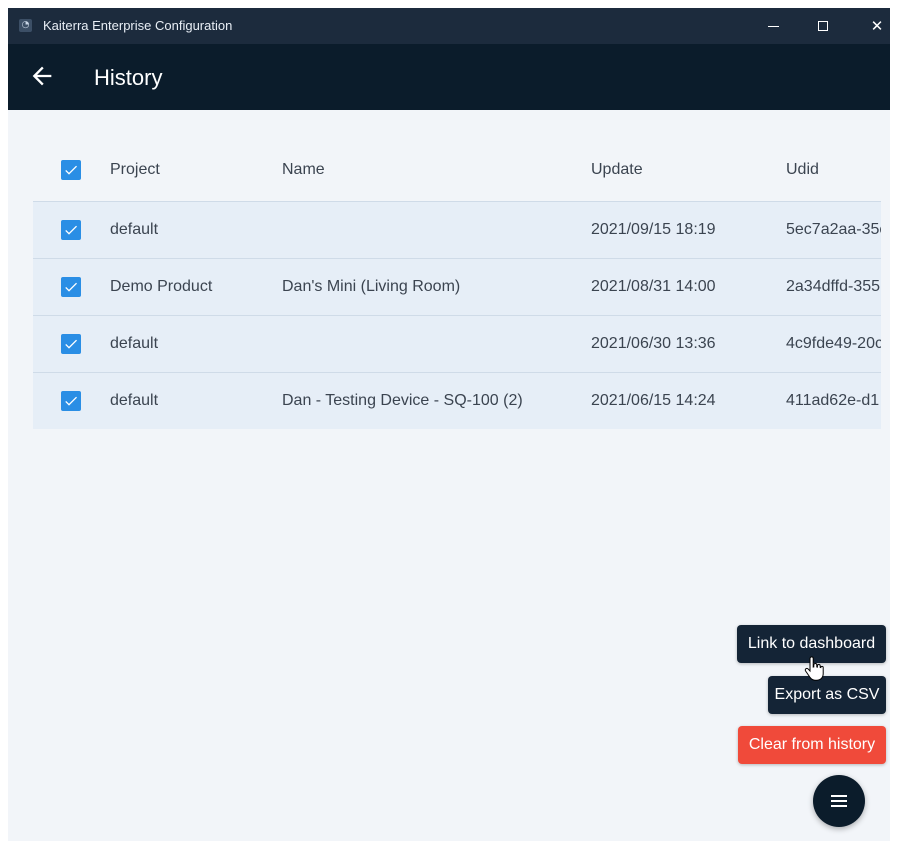  Describe the element at coordinates (138, 25) in the screenshot. I see `window-title: Kaiterra Enterprise Configuration` at that location.